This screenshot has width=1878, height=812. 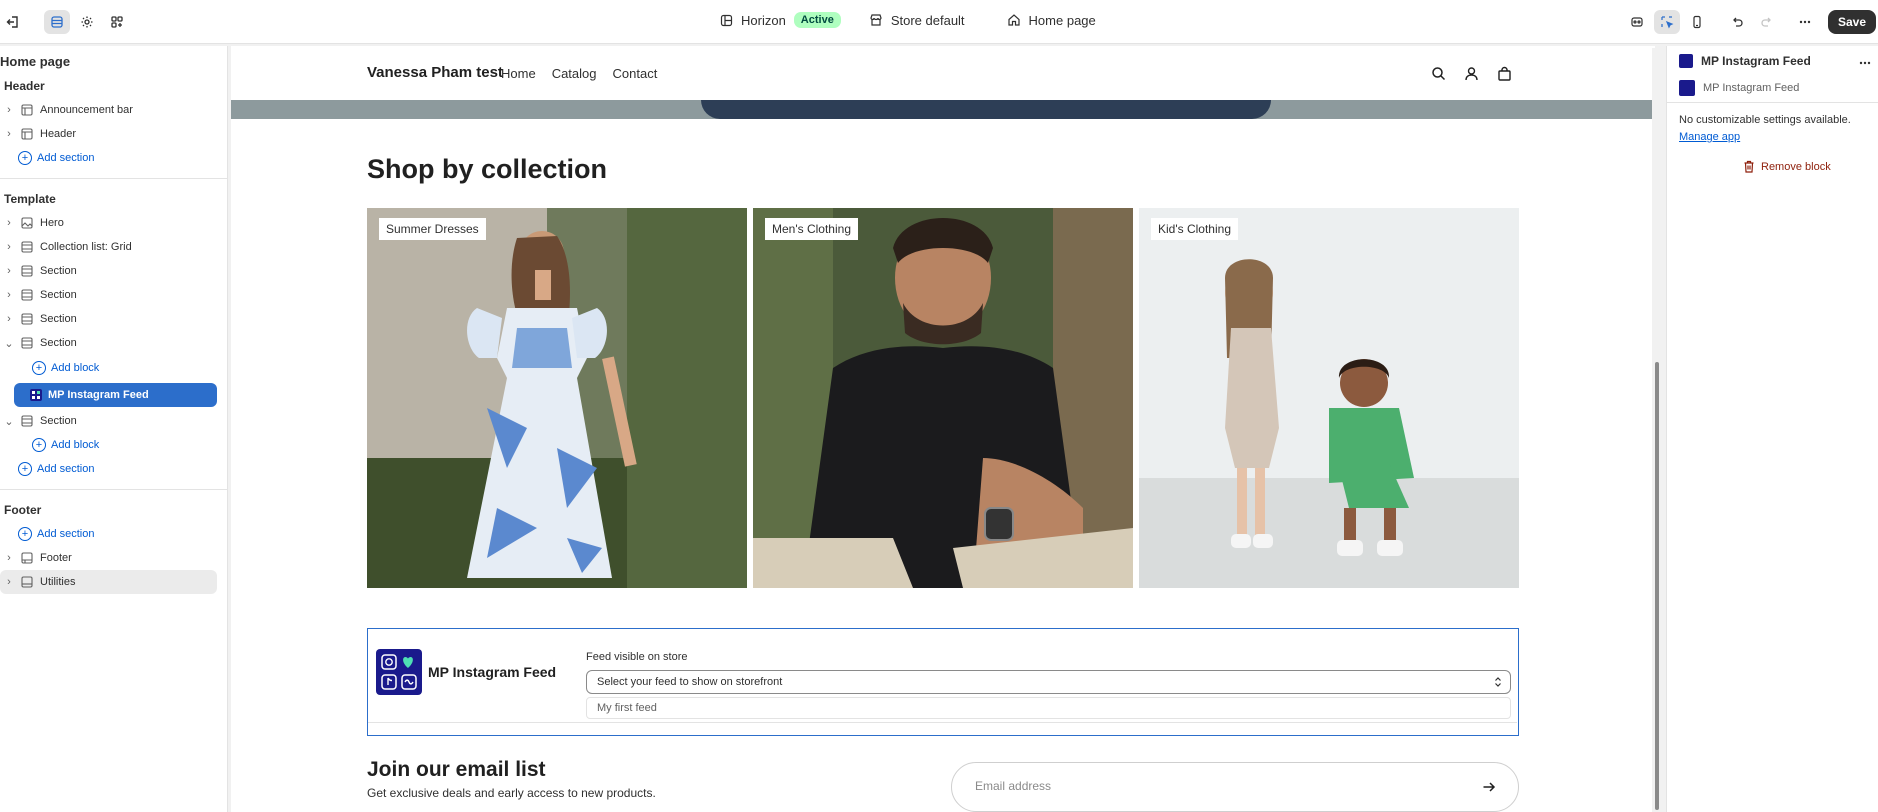 What do you see at coordinates (57, 22) in the screenshot?
I see `sections-icon` at bounding box center [57, 22].